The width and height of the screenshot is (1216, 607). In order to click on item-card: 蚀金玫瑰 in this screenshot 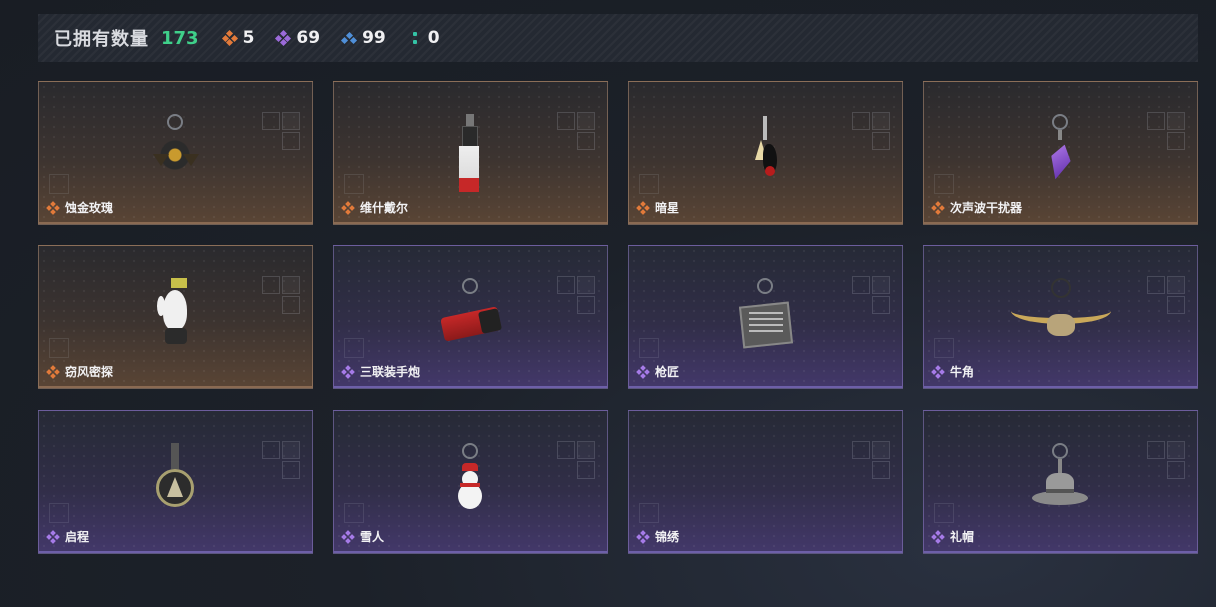, I will do `click(175, 153)`.